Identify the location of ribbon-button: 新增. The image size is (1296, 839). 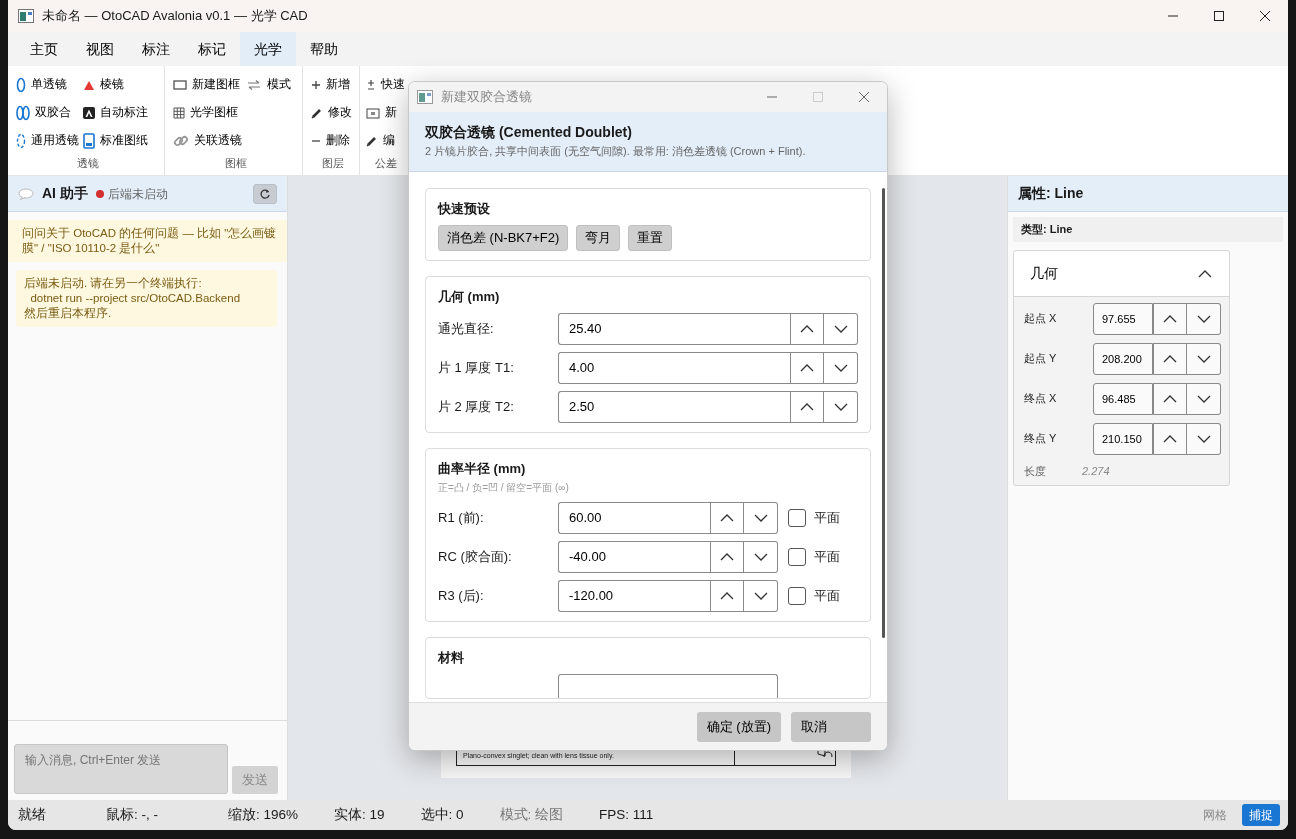
(331, 85).